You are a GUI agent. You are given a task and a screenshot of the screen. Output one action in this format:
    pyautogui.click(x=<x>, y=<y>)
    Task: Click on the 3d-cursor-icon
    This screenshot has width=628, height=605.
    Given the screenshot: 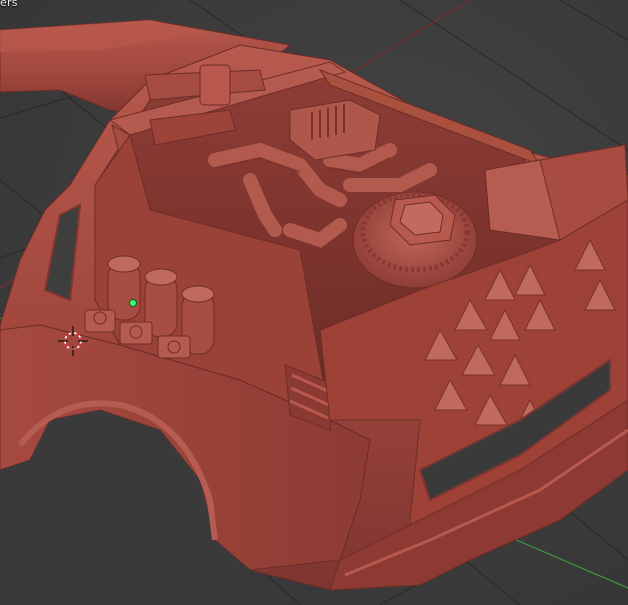 What is the action you would take?
    pyautogui.click(x=73, y=341)
    